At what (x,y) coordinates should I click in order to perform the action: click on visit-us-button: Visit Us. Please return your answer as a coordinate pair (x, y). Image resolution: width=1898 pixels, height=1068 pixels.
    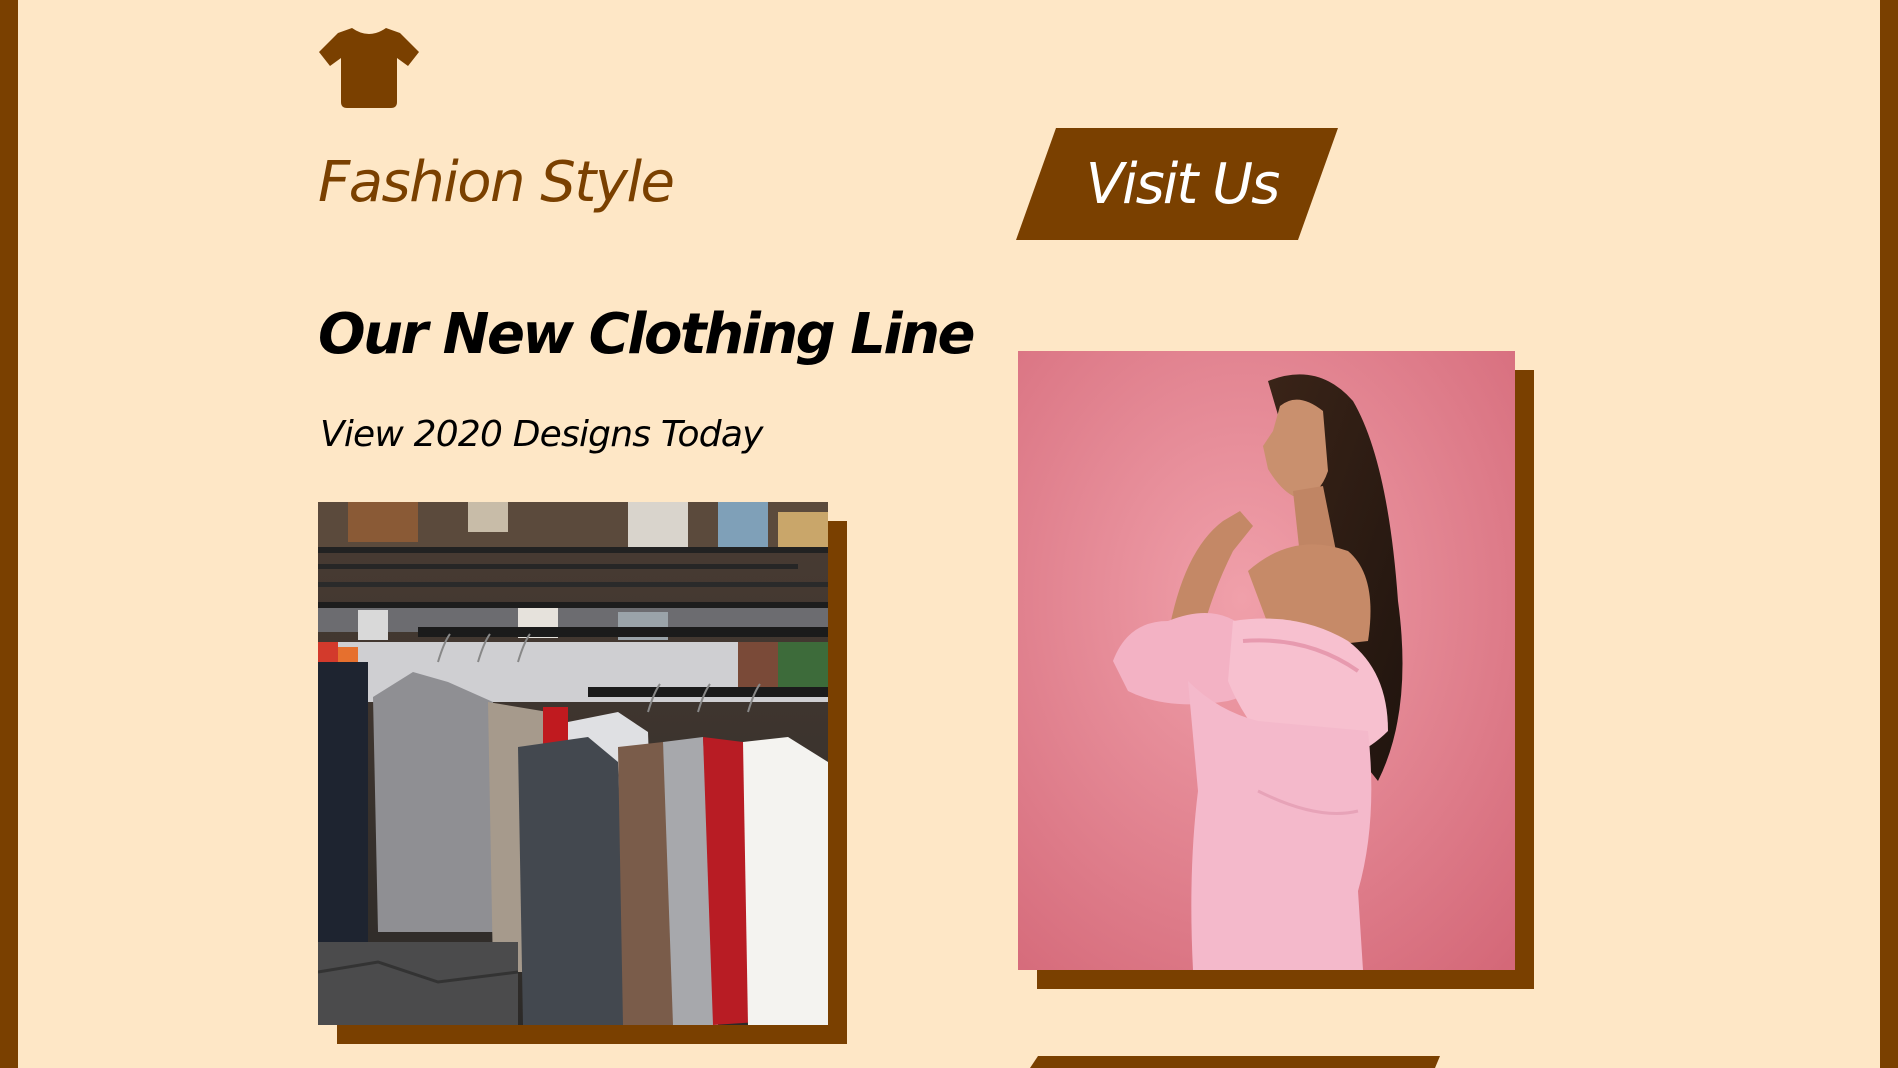
    Looking at the image, I should click on (1177, 184).